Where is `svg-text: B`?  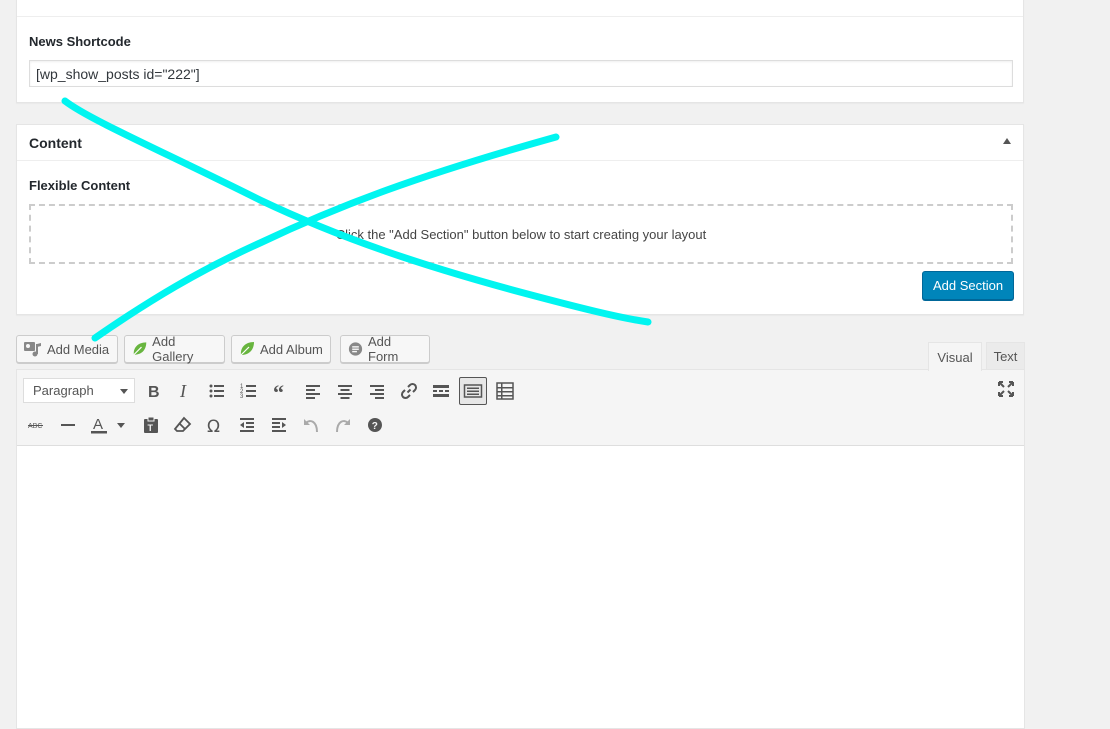
svg-text: B is located at coordinates (154, 392).